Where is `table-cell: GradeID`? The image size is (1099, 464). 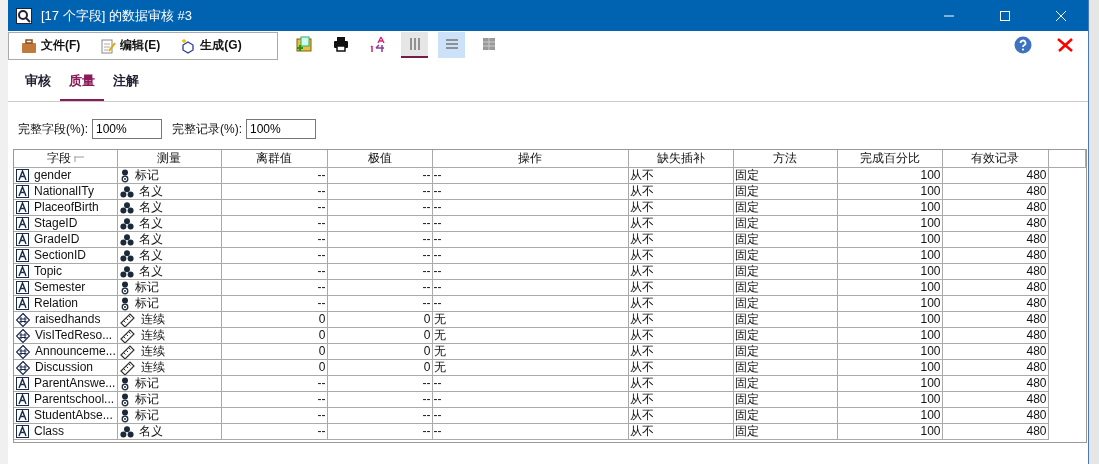
table-cell: GradeID is located at coordinates (65, 239).